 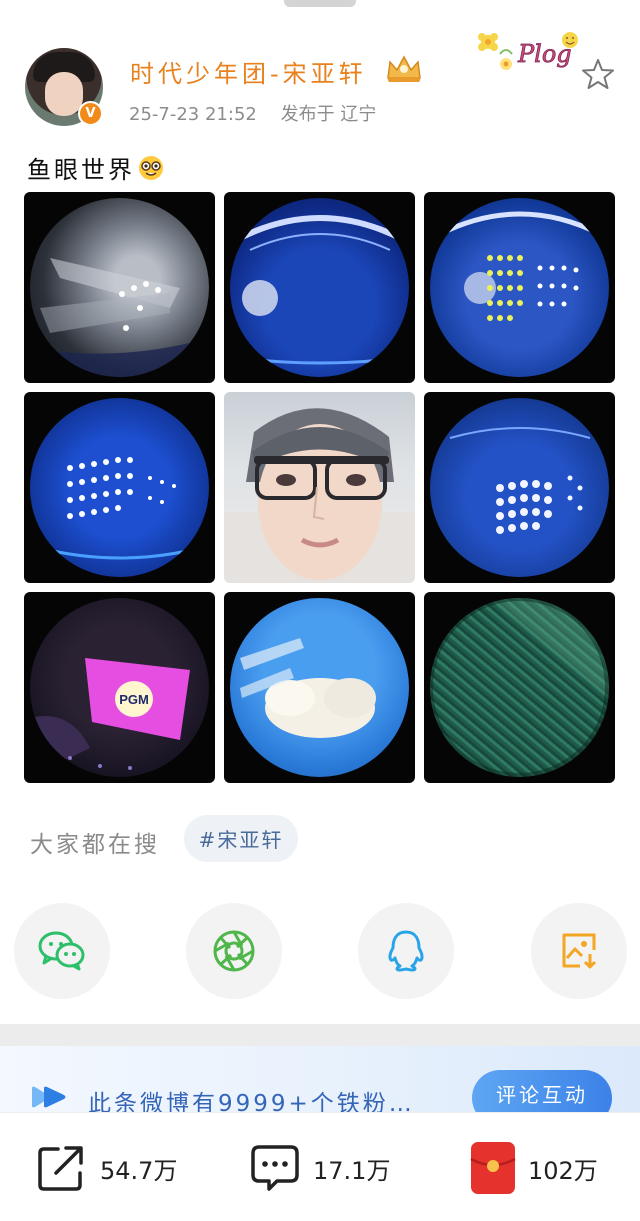 I want to click on post-timestamp: 25-7-23 21:52, so click(x=193, y=114).